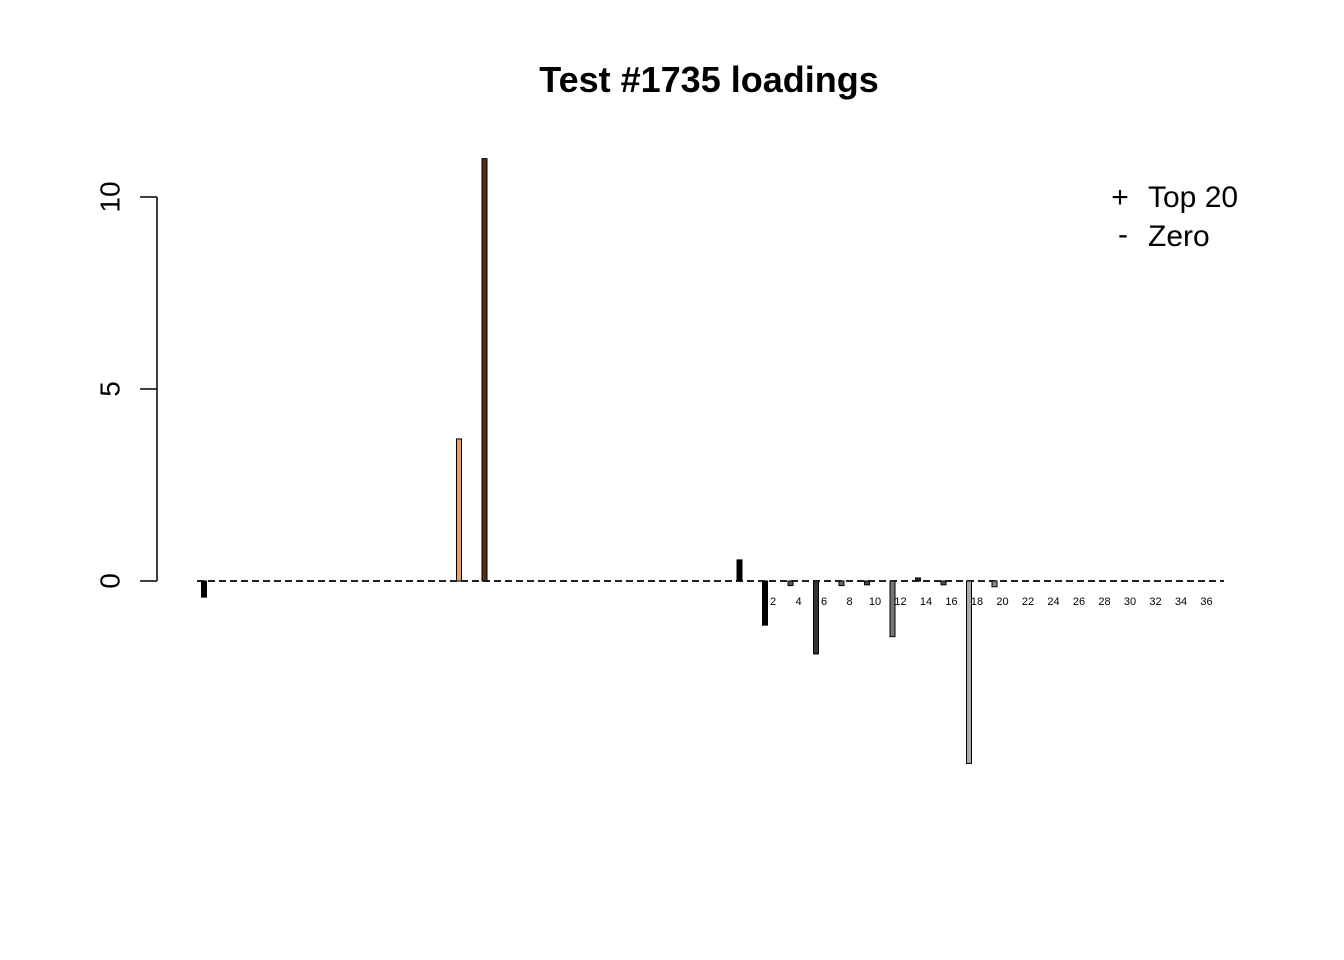 The width and height of the screenshot is (1344, 960). What do you see at coordinates (849, 602) in the screenshot?
I see `x-tick-label: 8` at bounding box center [849, 602].